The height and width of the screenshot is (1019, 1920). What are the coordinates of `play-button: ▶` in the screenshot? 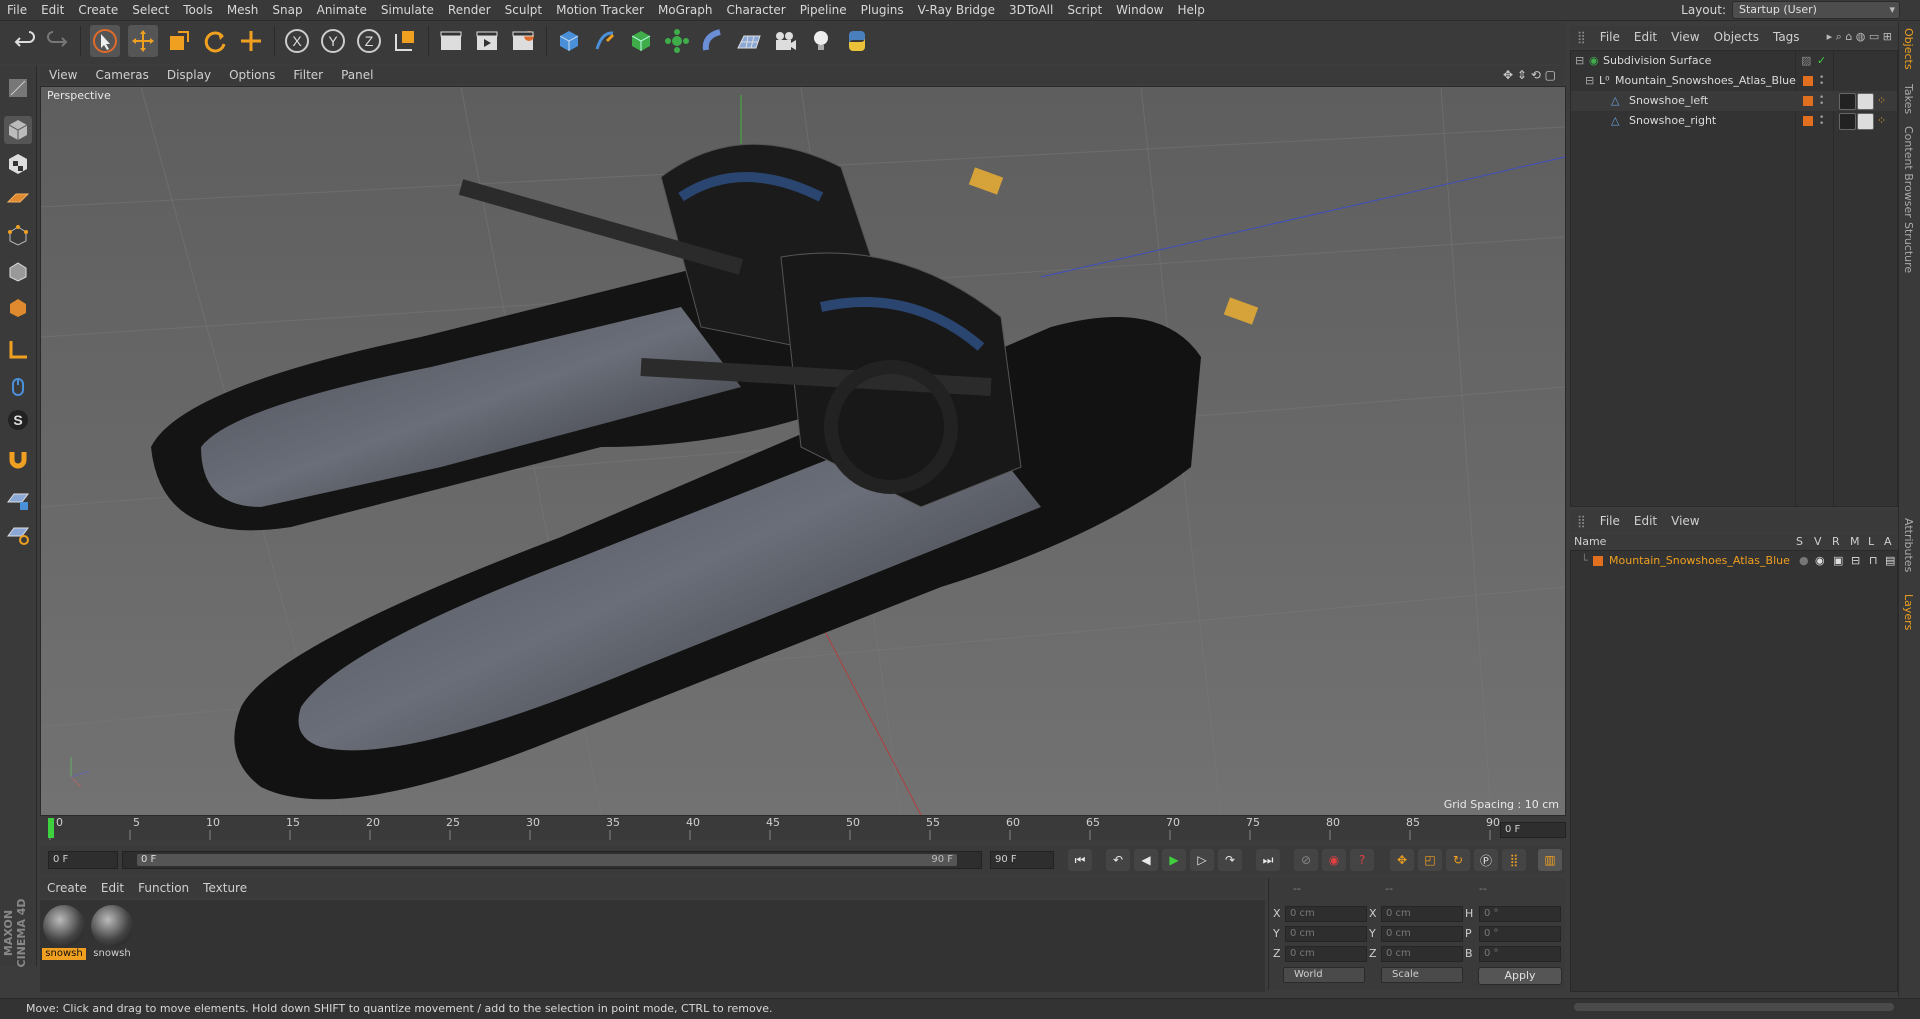 It's located at (1174, 860).